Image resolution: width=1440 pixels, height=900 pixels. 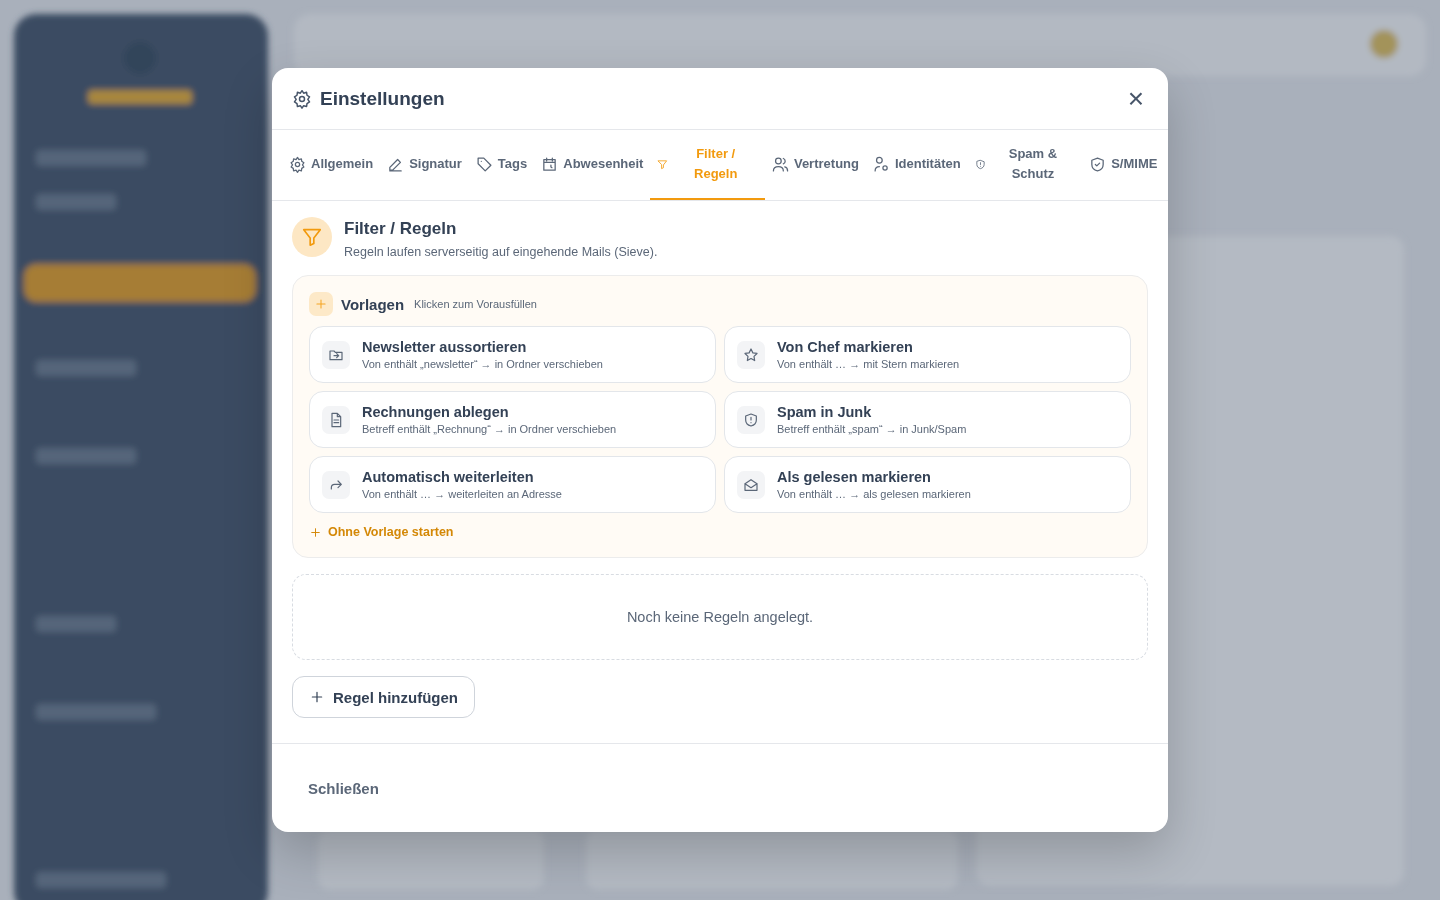 I want to click on users-icon, so click(x=780, y=164).